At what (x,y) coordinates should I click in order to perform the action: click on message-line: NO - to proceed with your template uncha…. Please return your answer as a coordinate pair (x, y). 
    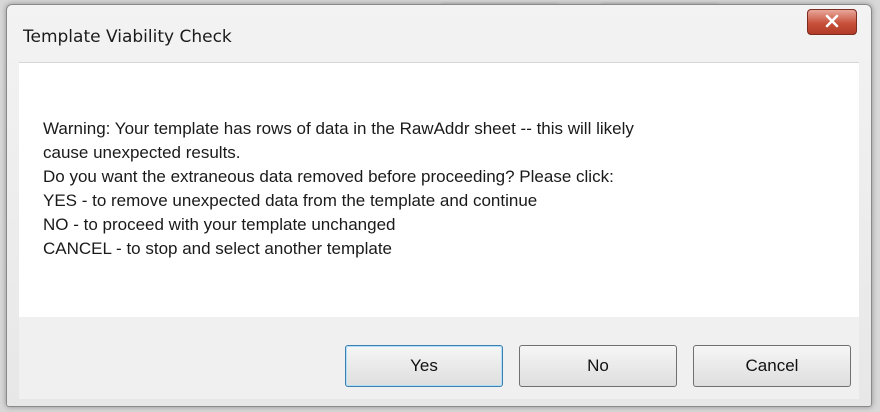
    Looking at the image, I should click on (219, 224).